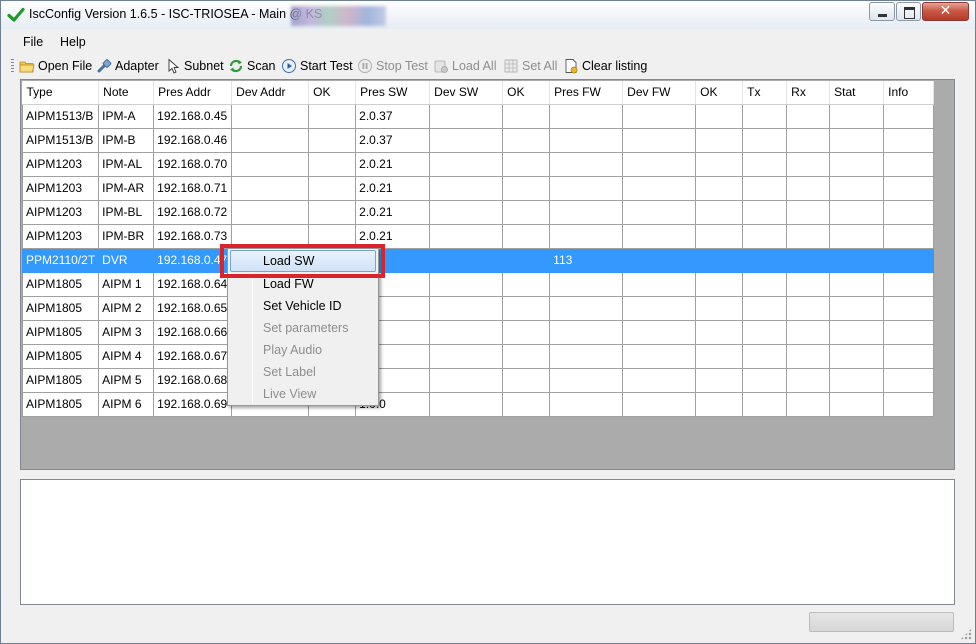  What do you see at coordinates (303, 306) in the screenshot?
I see `context-menu-item-set-vehicle-id: Set Vehicle ID` at bounding box center [303, 306].